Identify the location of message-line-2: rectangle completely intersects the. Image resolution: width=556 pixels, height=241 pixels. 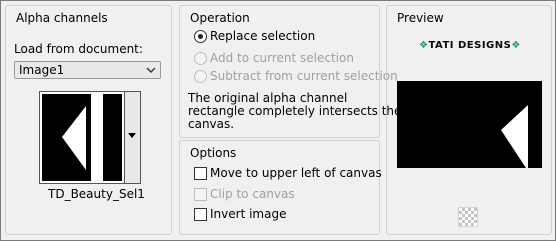
(295, 111).